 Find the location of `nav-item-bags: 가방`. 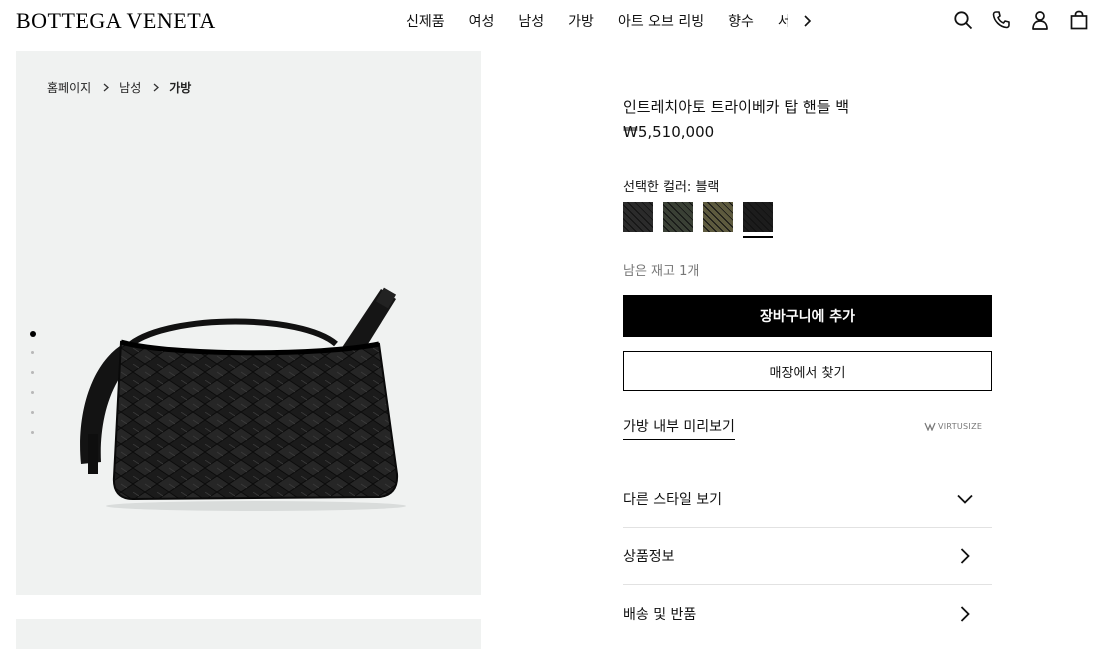

nav-item-bags: 가방 is located at coordinates (581, 21).